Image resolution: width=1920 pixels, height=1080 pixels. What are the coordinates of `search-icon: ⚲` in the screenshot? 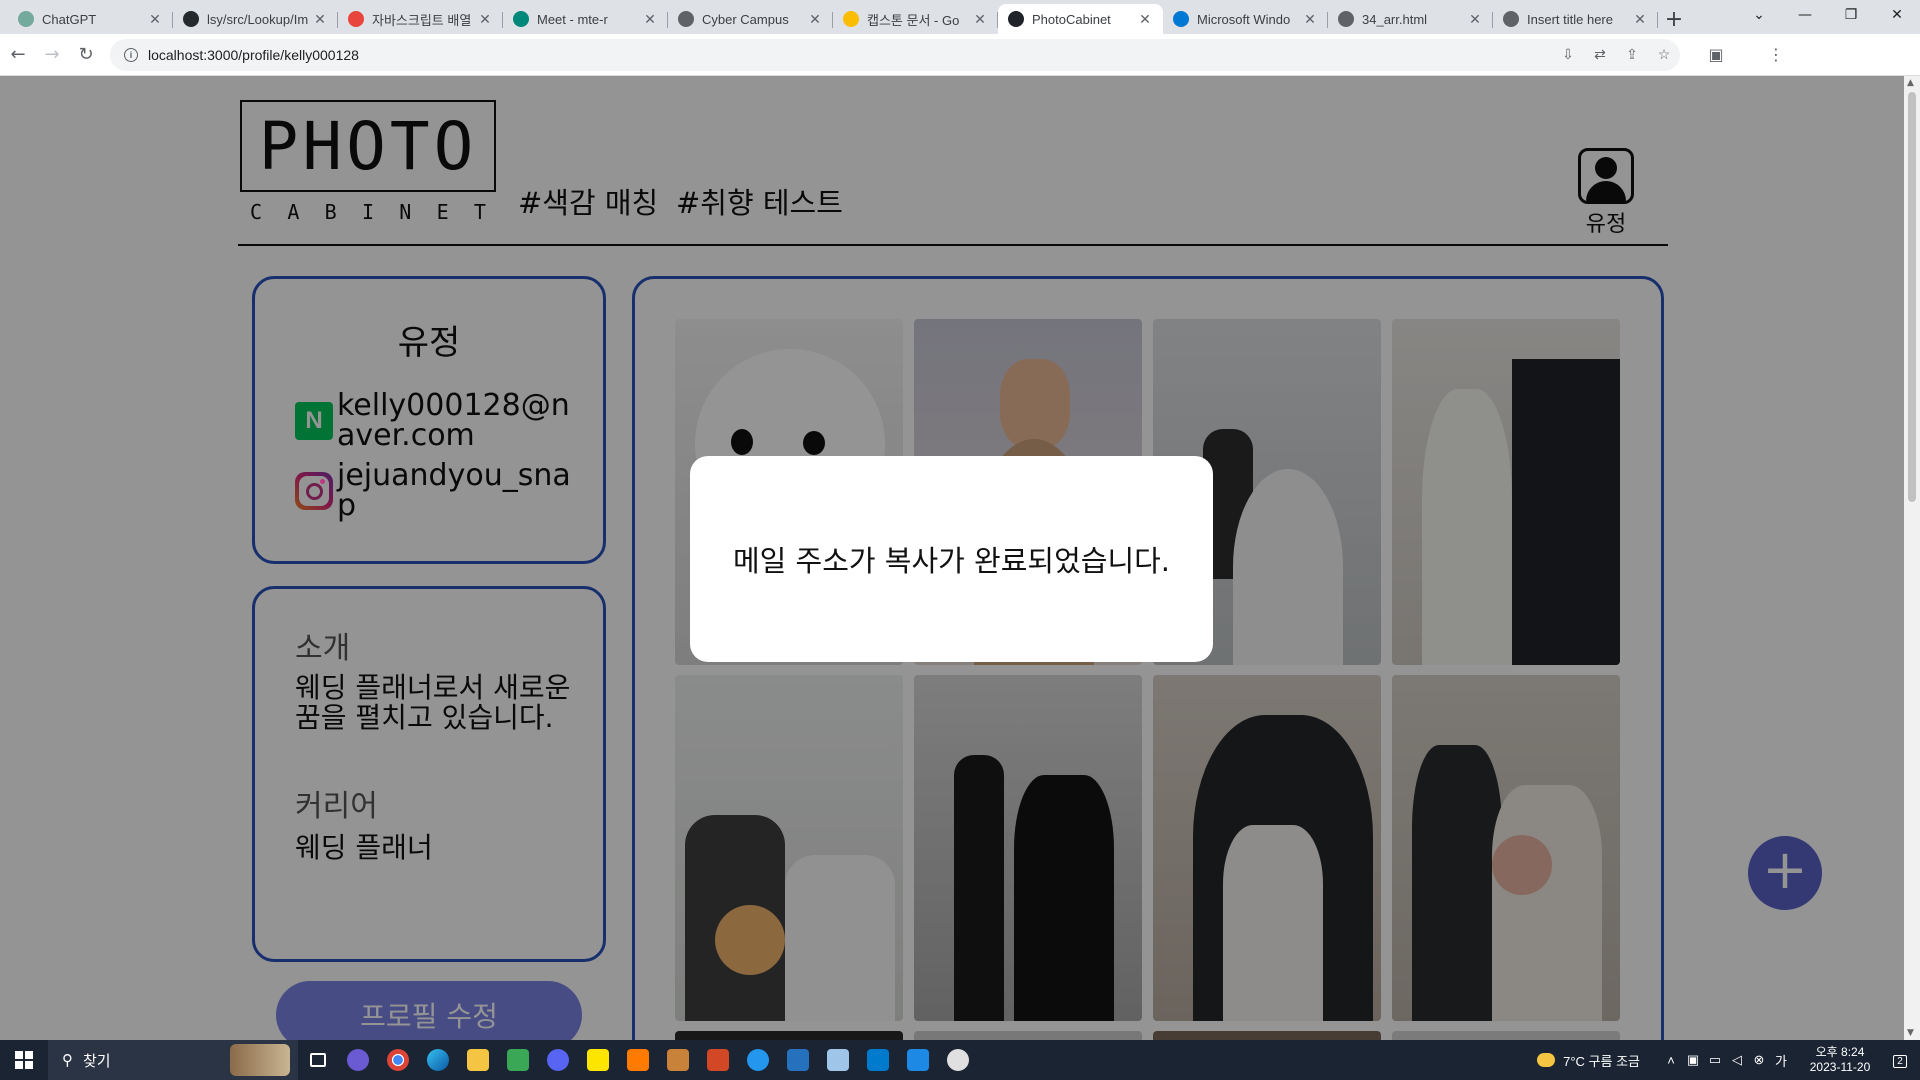 It's located at (67, 1060).